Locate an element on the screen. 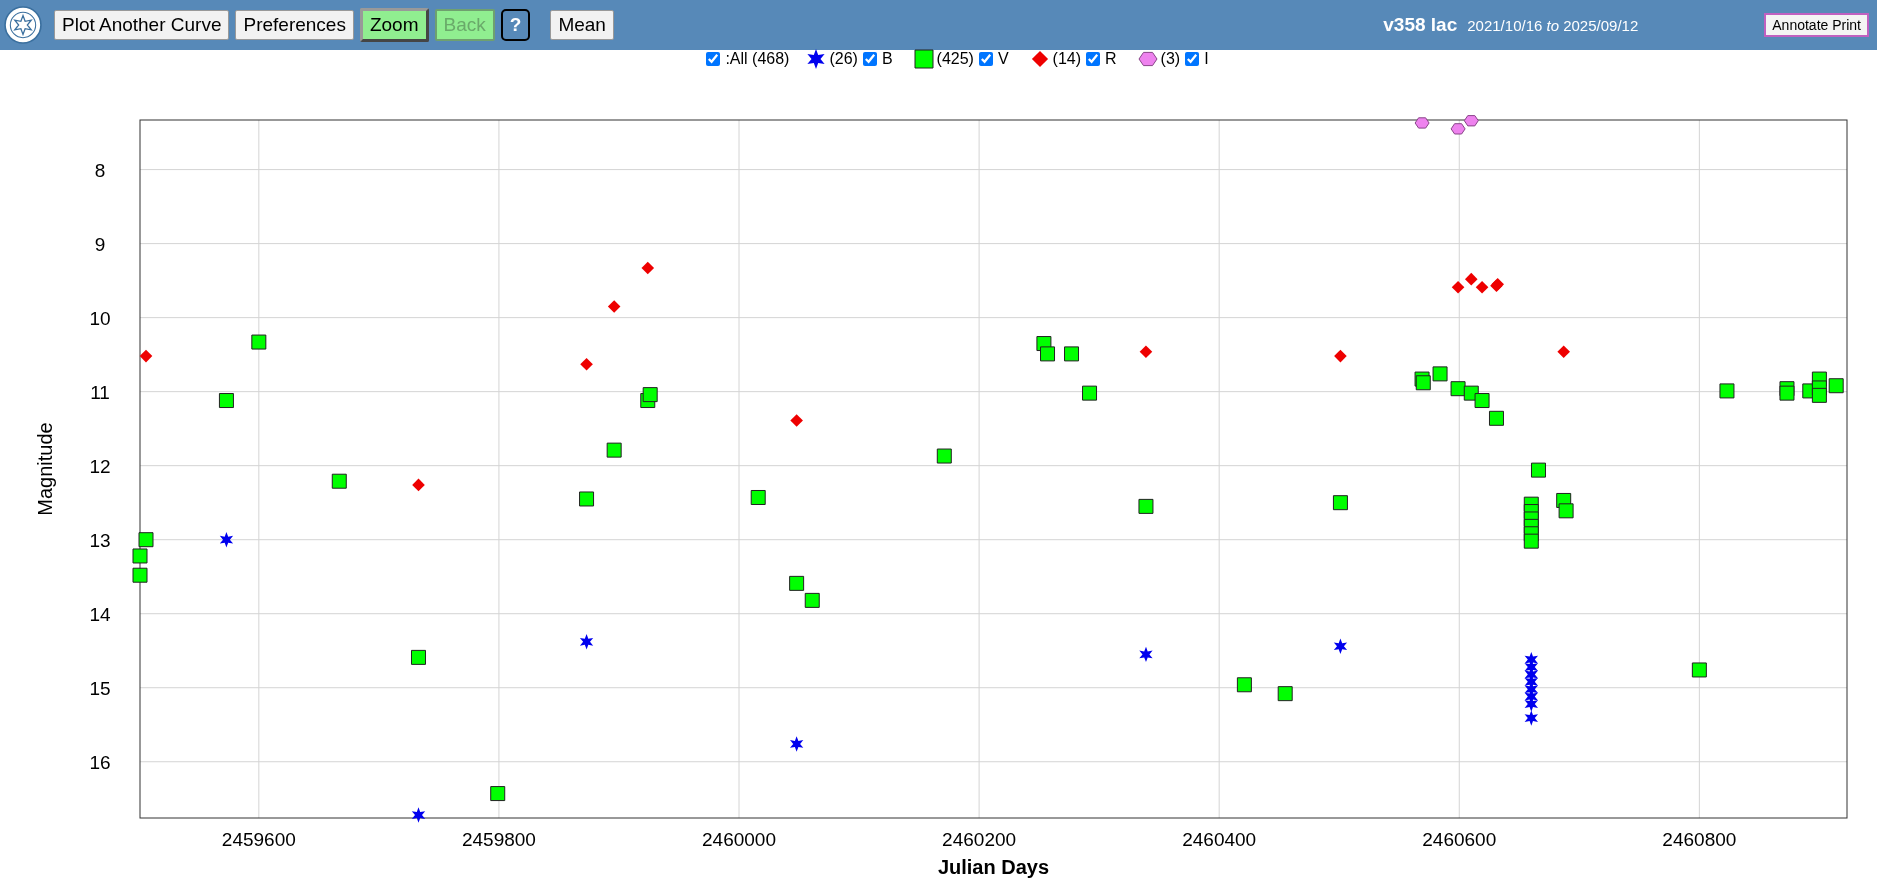 This screenshot has width=1877, height=882. toolbar-button: Mean is located at coordinates (582, 25).